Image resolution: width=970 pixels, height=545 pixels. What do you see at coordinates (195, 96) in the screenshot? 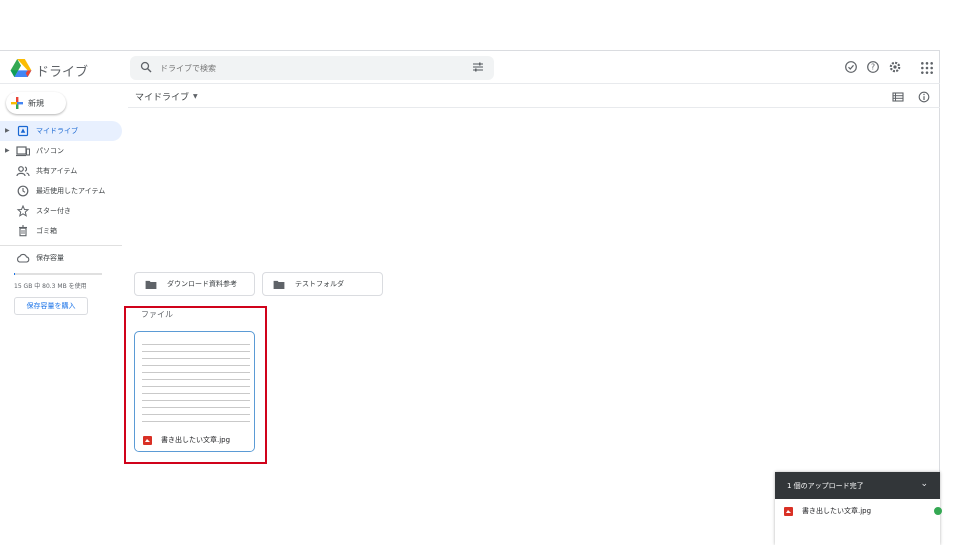
I see `caret-down-icon: ▼` at bounding box center [195, 96].